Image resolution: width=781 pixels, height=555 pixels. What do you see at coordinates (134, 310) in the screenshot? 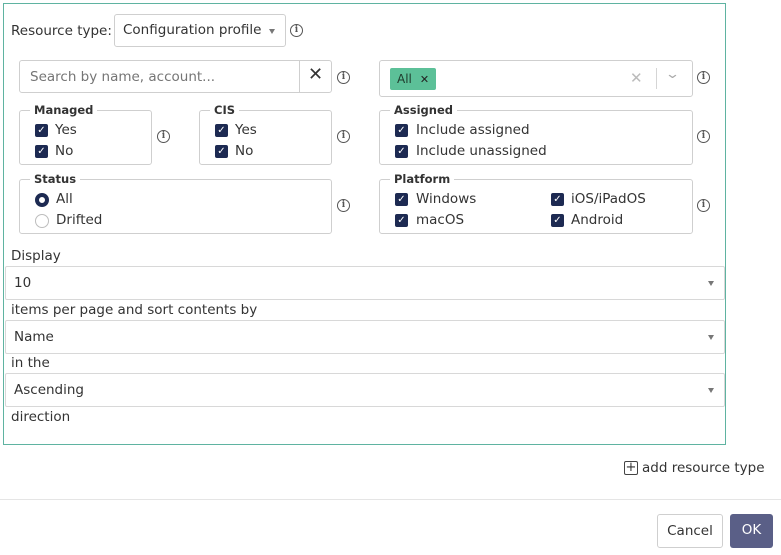
I see `items-per-page-label: items per page and sort contents by` at bounding box center [134, 310].